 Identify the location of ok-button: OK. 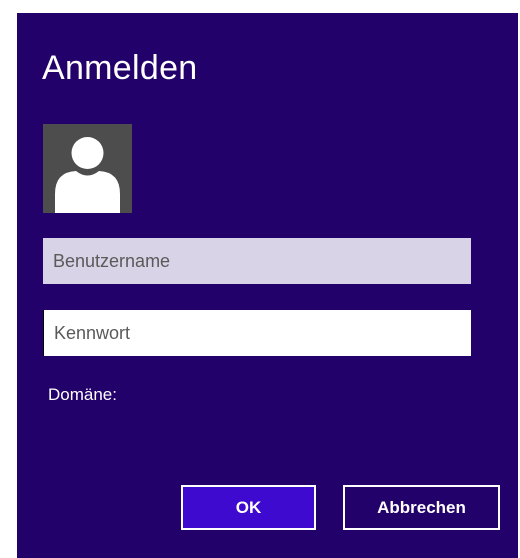
(248, 507).